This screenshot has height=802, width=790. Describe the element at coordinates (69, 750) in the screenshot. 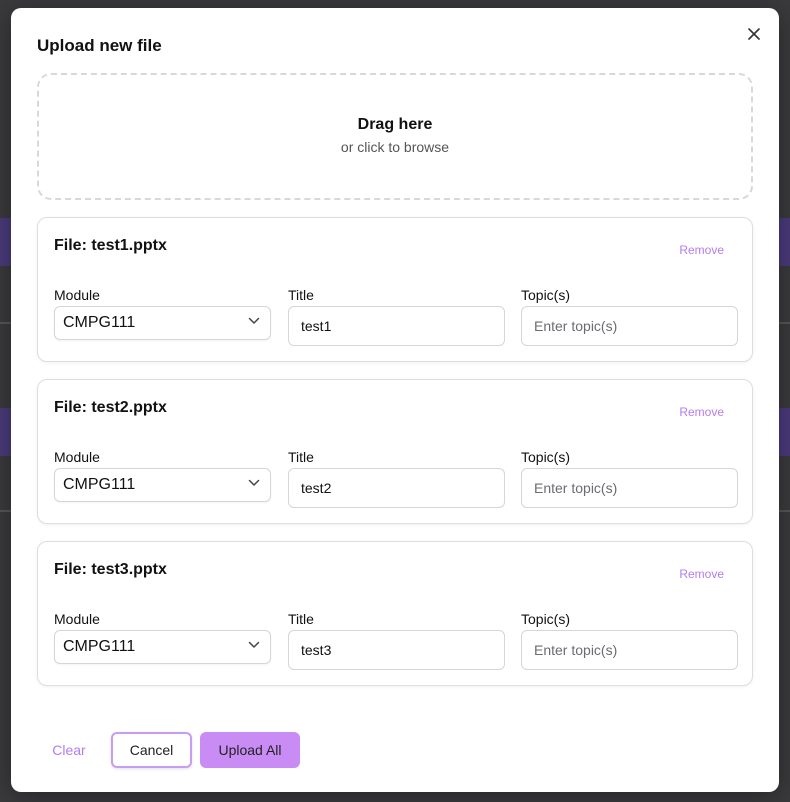

I see `clear-button: Clear` at that location.